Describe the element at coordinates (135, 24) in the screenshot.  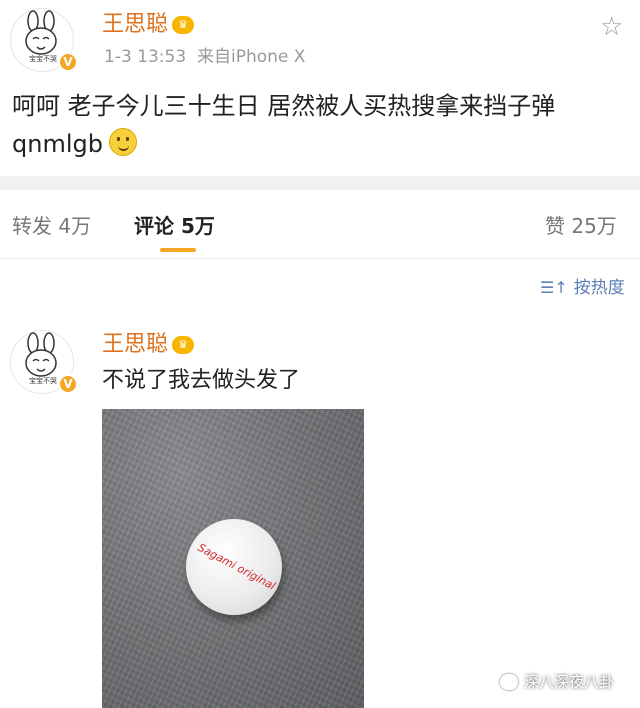
I see `post-username-text: 王思聪` at that location.